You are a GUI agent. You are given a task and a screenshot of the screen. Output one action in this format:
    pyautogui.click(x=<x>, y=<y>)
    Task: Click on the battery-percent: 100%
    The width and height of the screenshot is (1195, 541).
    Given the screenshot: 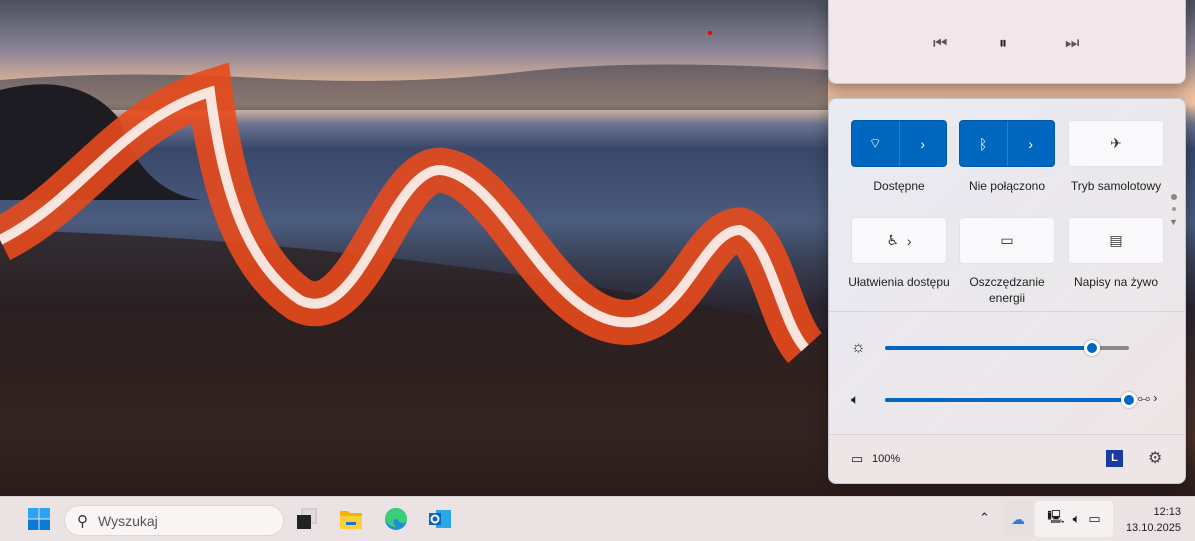 What is the action you would take?
    pyautogui.click(x=886, y=459)
    